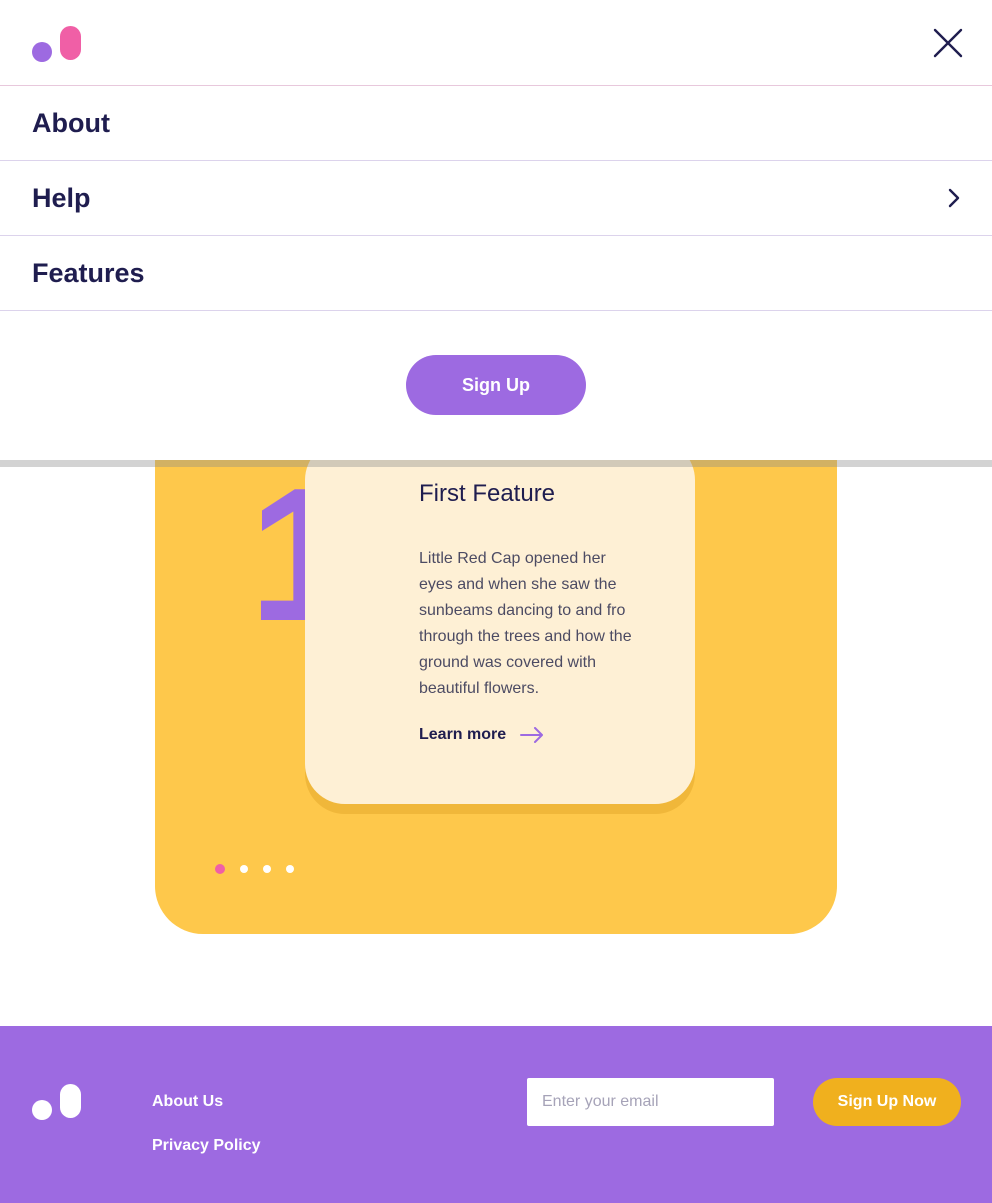 This screenshot has width=992, height=1203. I want to click on carousel-dots, so click(254, 869).